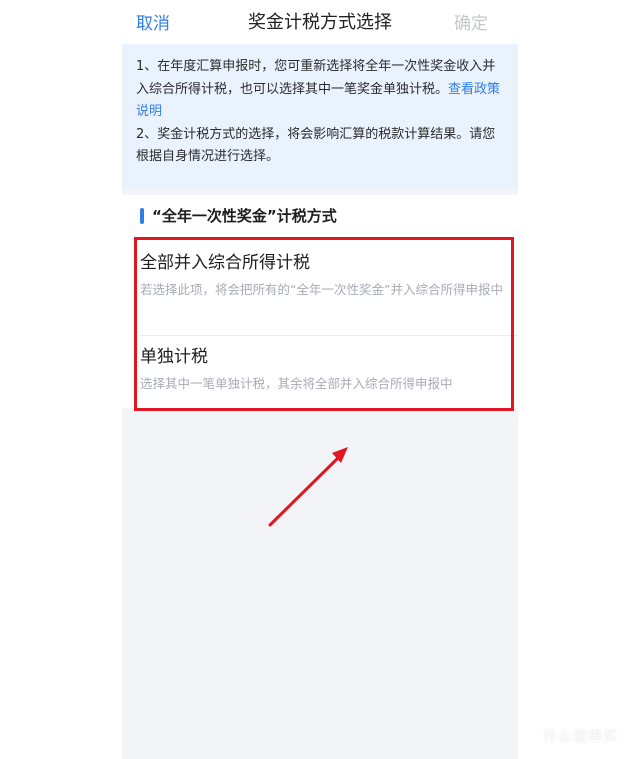 This screenshot has height=759, width=640. What do you see at coordinates (316, 145) in the screenshot?
I see `notice-text-2: 2、奖金计税方式的选择，将会影响汇算的税款计算结果。请您根据自身情况进行选择。` at bounding box center [316, 145].